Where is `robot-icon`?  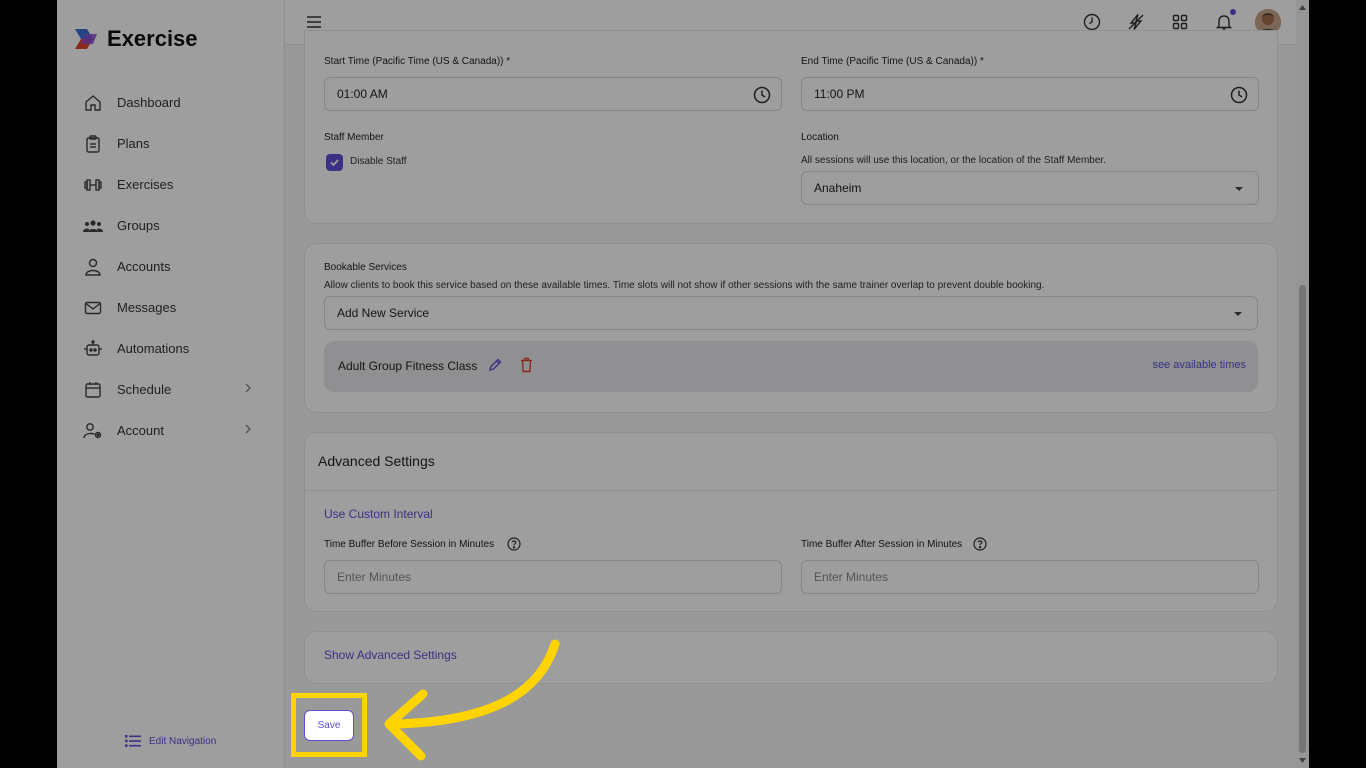 robot-icon is located at coordinates (93, 349).